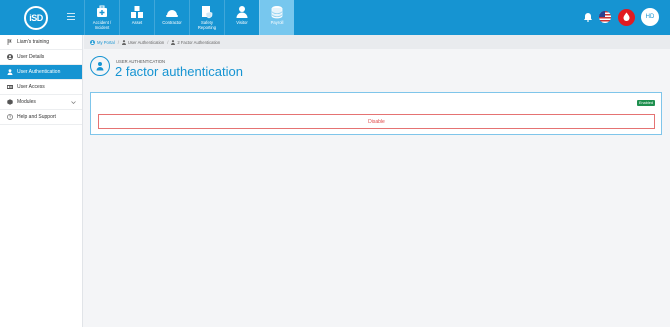  What do you see at coordinates (242, 12) in the screenshot?
I see `visitor-icon` at bounding box center [242, 12].